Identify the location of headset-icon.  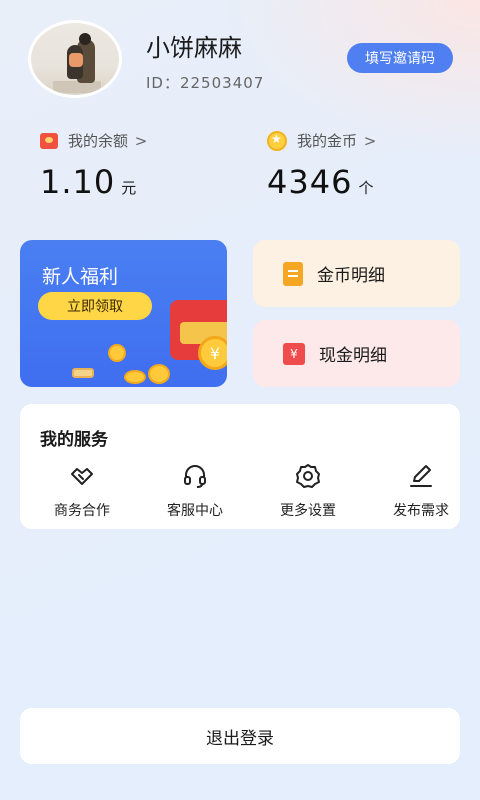
(195, 476).